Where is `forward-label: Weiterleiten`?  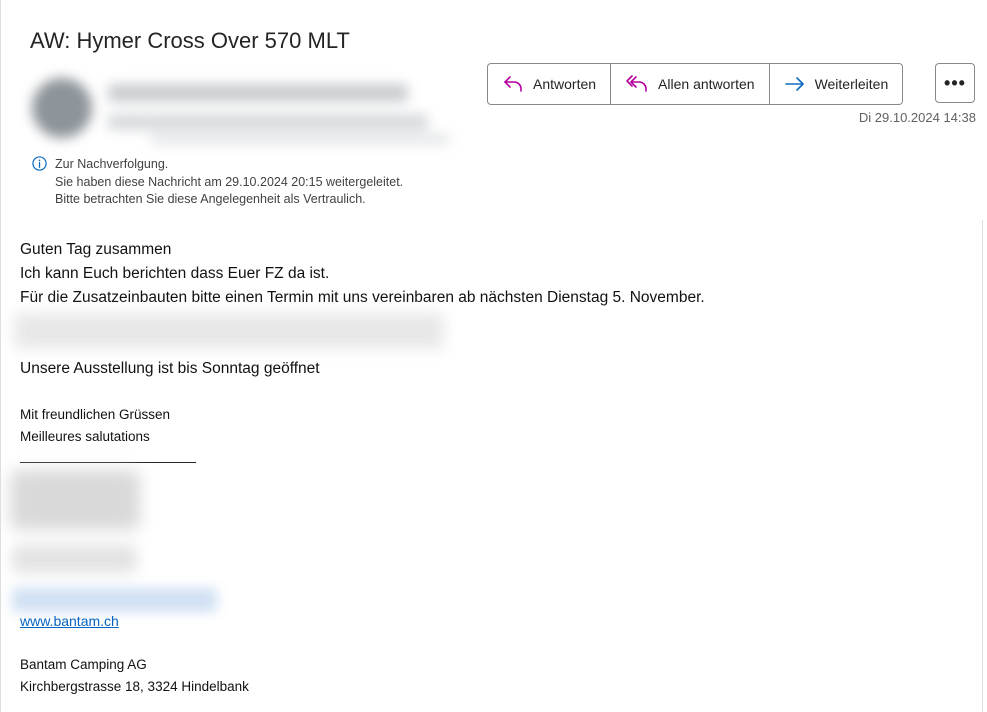
forward-label: Weiterleiten is located at coordinates (851, 84).